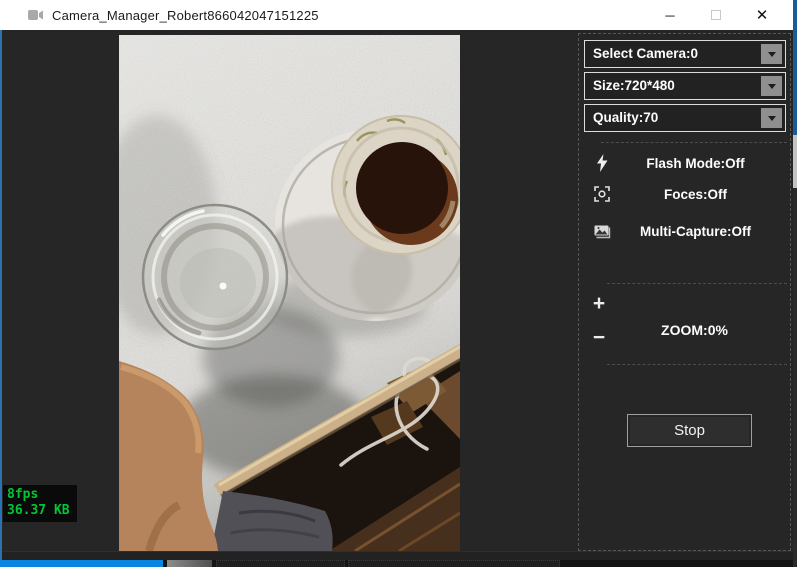 Image resolution: width=797 pixels, height=567 pixels. I want to click on stop-button: Stop, so click(689, 430).